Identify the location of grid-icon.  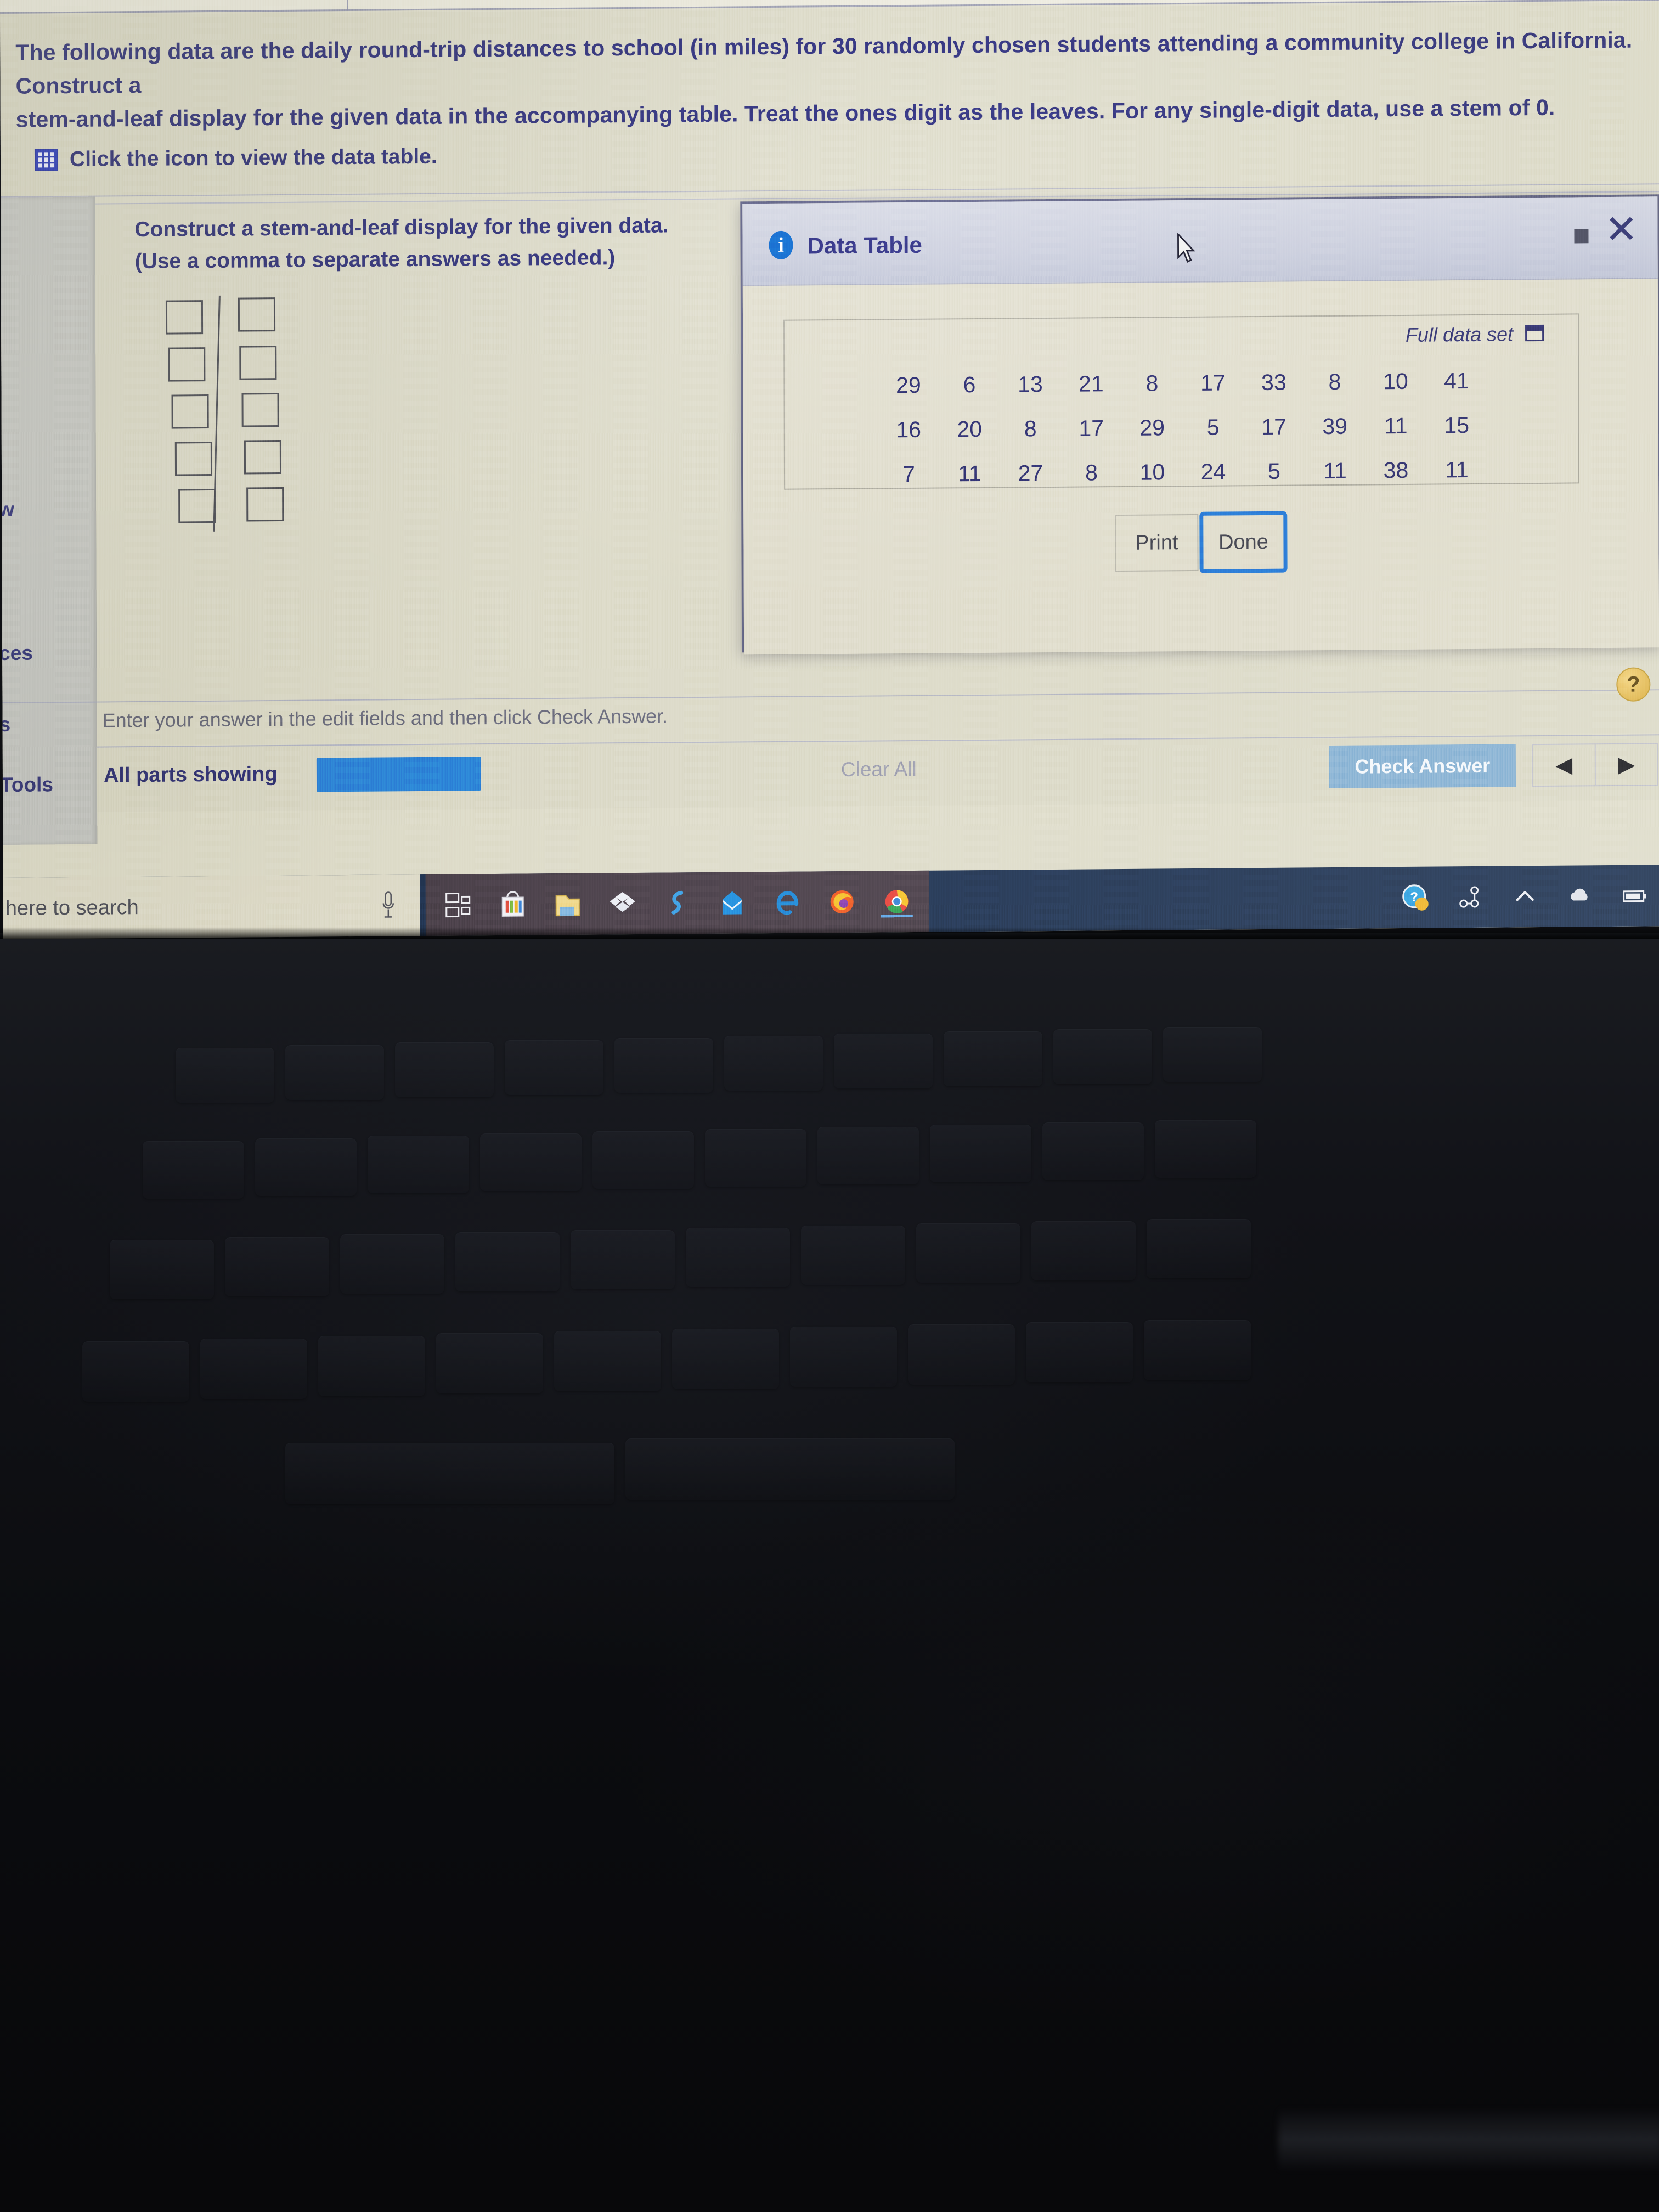
(46, 160).